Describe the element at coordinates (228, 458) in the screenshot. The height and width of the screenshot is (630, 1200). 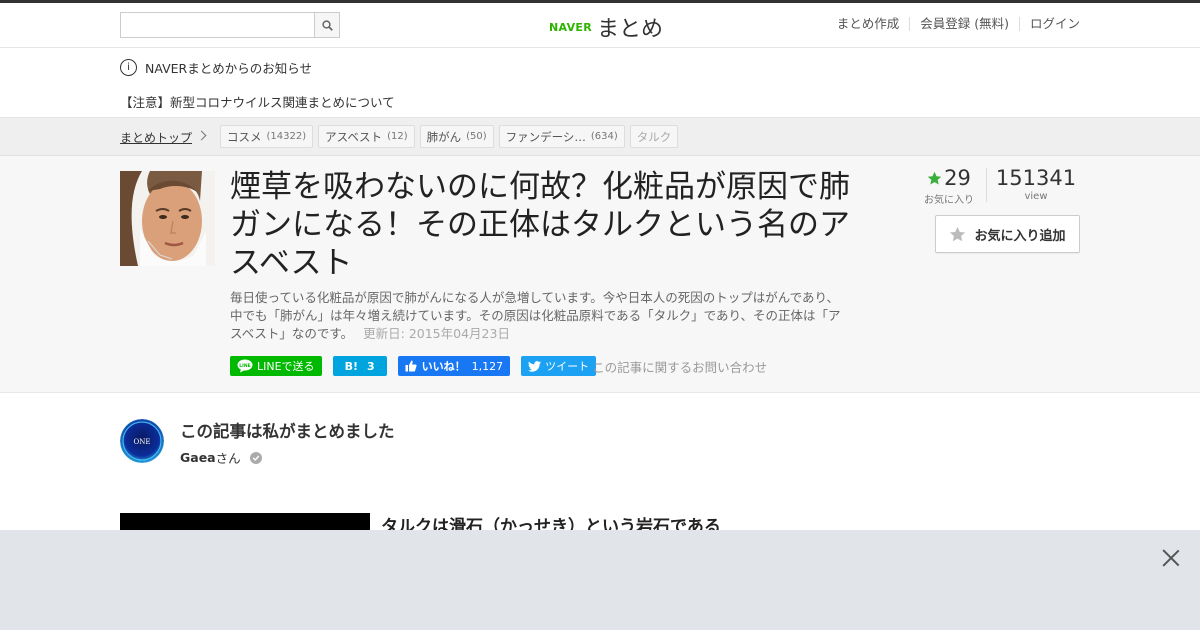
I see `author-suffix: さん` at that location.